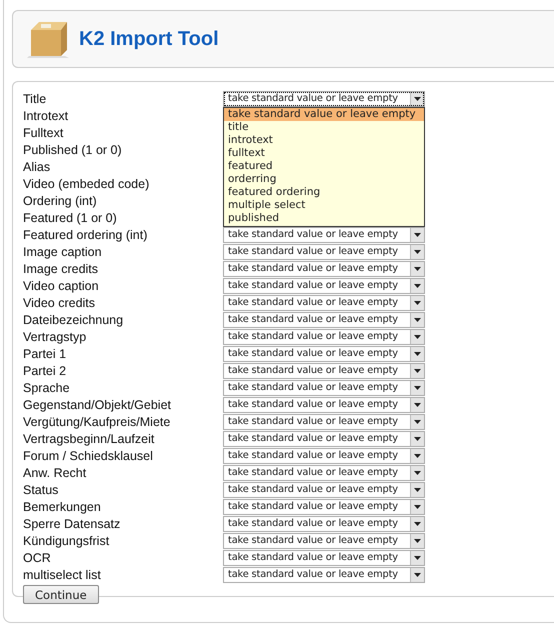  What do you see at coordinates (97, 405) in the screenshot?
I see `field-label: Gegenstand/Objekt/Gebiet` at bounding box center [97, 405].